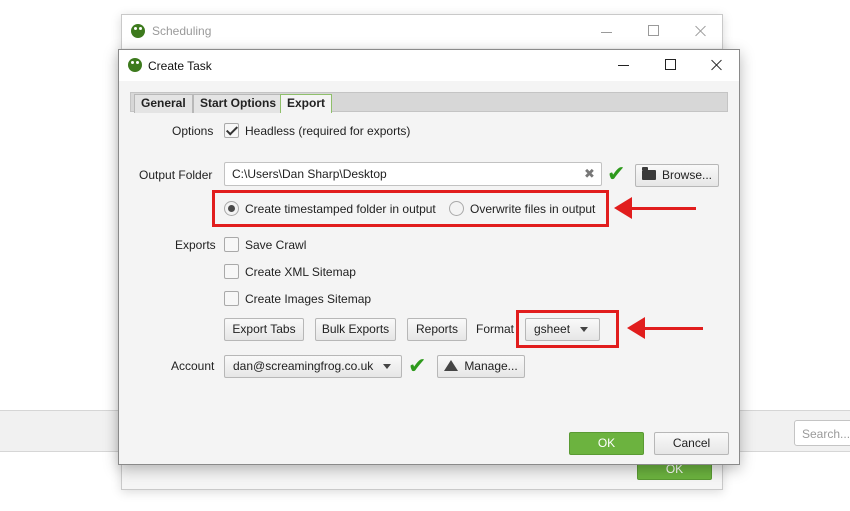  What do you see at coordinates (264, 329) in the screenshot?
I see `export-tabs-button: Export Tabs` at bounding box center [264, 329].